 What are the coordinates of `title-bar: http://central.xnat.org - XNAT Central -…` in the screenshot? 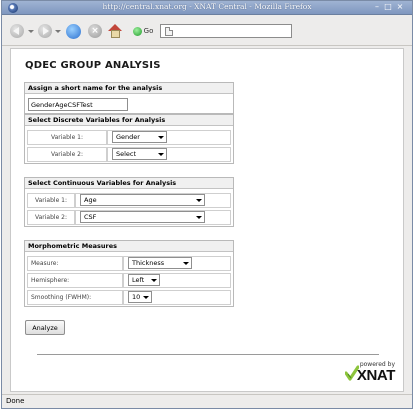 It's located at (207, 8).